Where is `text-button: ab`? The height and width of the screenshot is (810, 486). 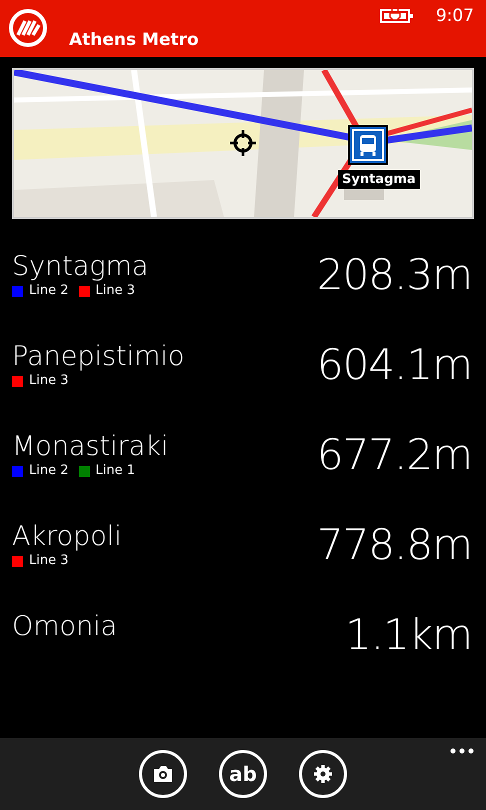
text-button: ab is located at coordinates (243, 774).